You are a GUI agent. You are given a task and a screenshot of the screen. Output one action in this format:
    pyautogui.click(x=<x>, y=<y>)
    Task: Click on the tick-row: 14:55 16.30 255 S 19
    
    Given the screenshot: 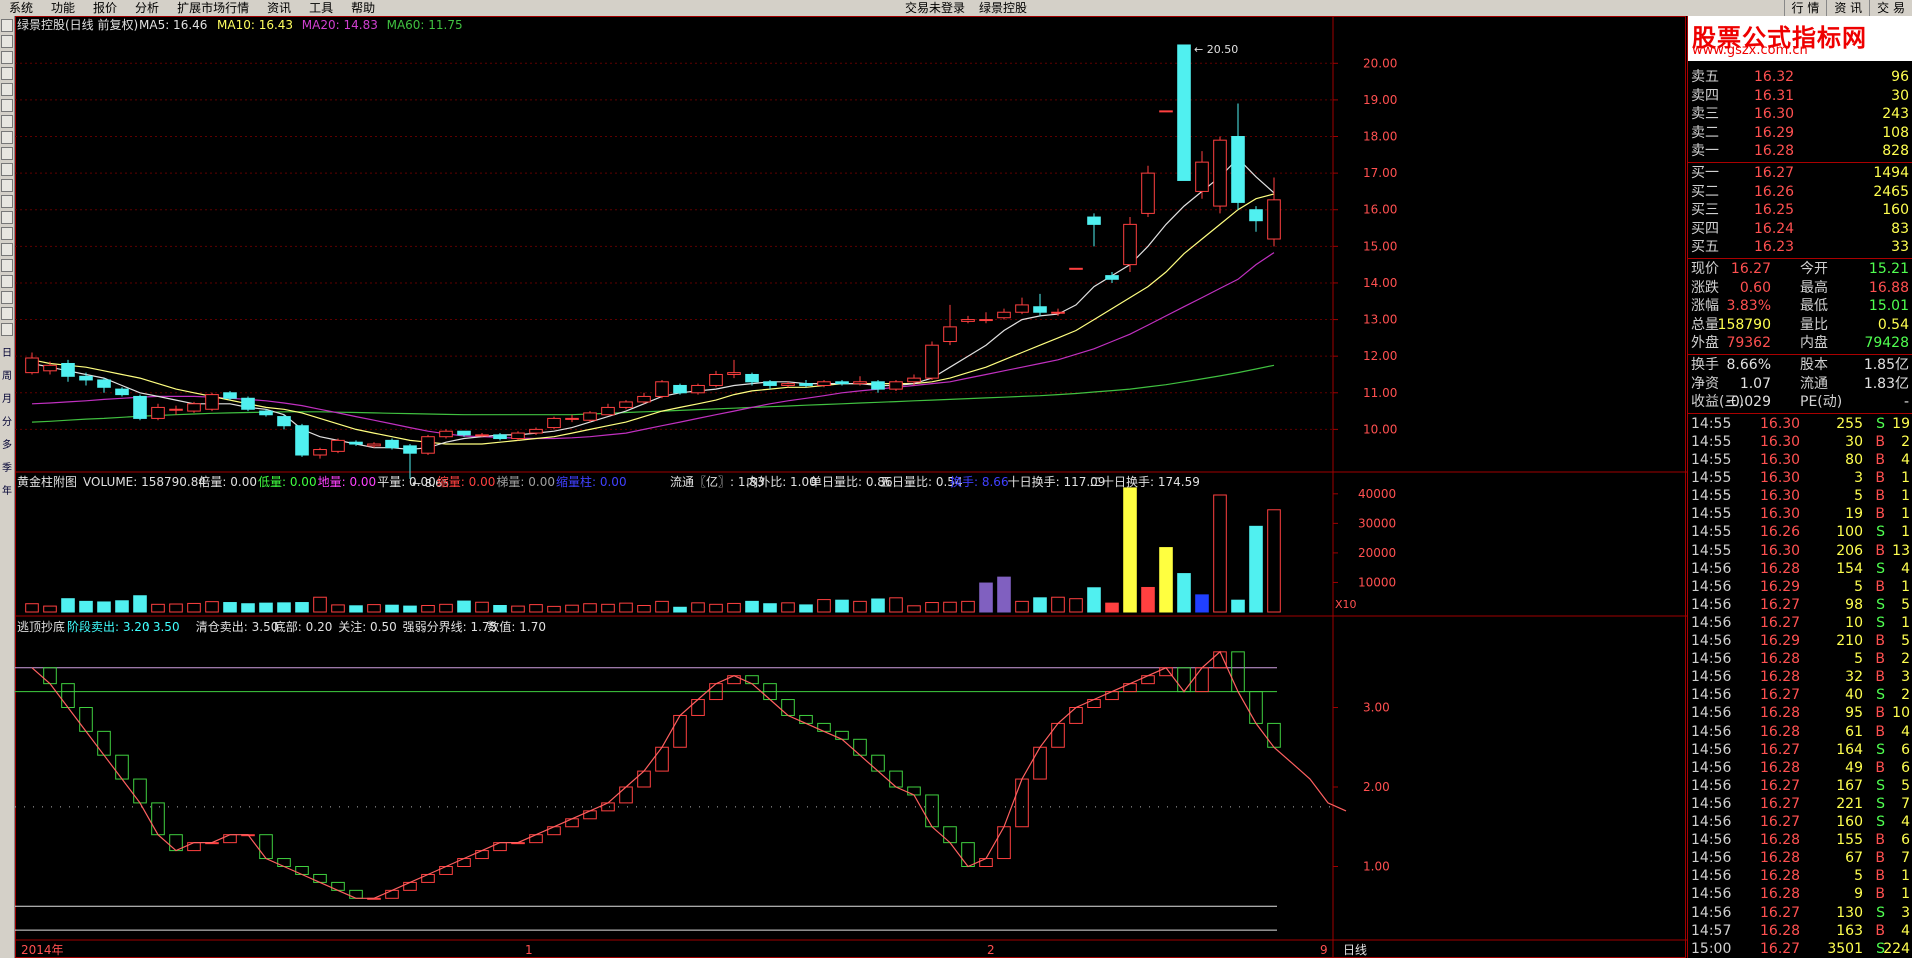 What is the action you would take?
    pyautogui.click(x=1800, y=424)
    